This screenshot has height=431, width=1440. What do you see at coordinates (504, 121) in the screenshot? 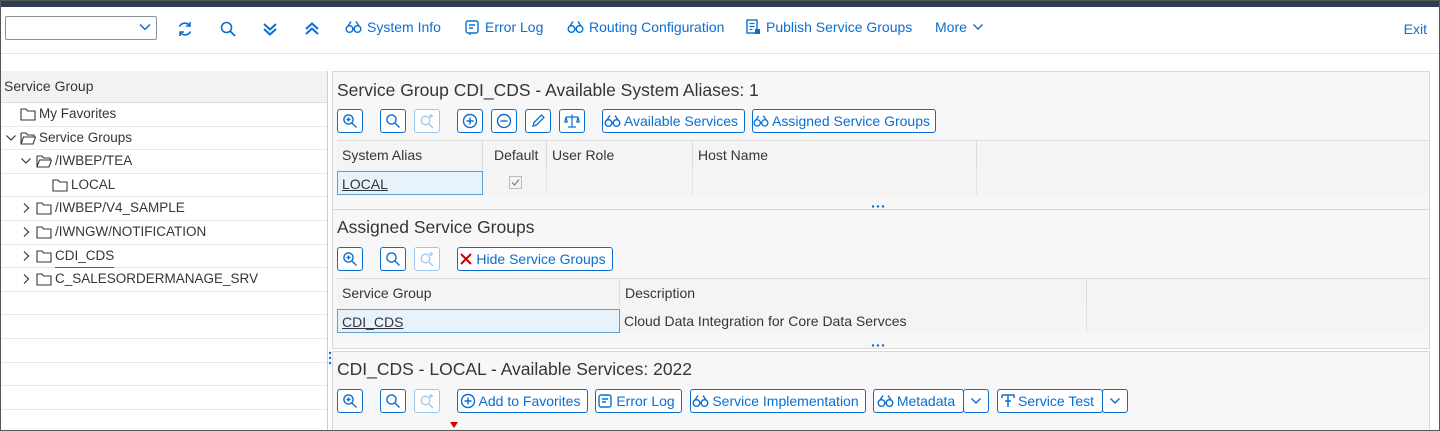
I see `remove-button` at bounding box center [504, 121].